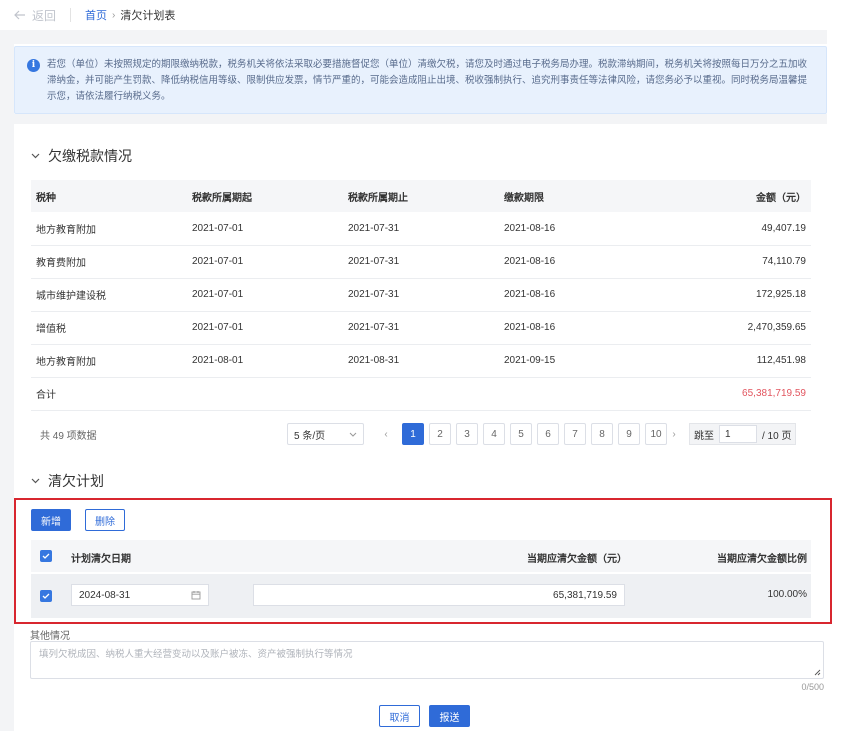 The height and width of the screenshot is (731, 865). I want to click on plan-date-picker: 2024-08-31, so click(140, 595).